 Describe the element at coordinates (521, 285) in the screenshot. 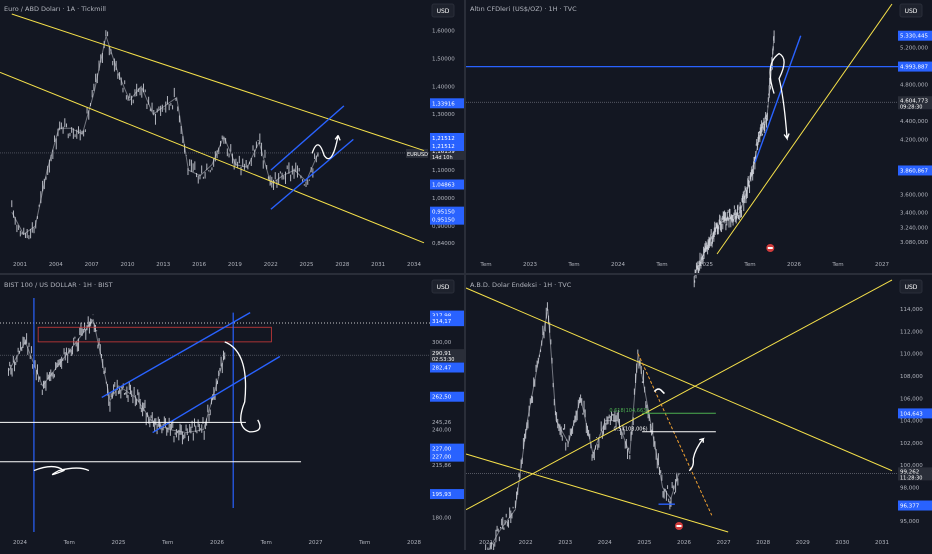

I see `chart-title: A.B.D. Dolar Endeksi · 1H · TVC` at that location.